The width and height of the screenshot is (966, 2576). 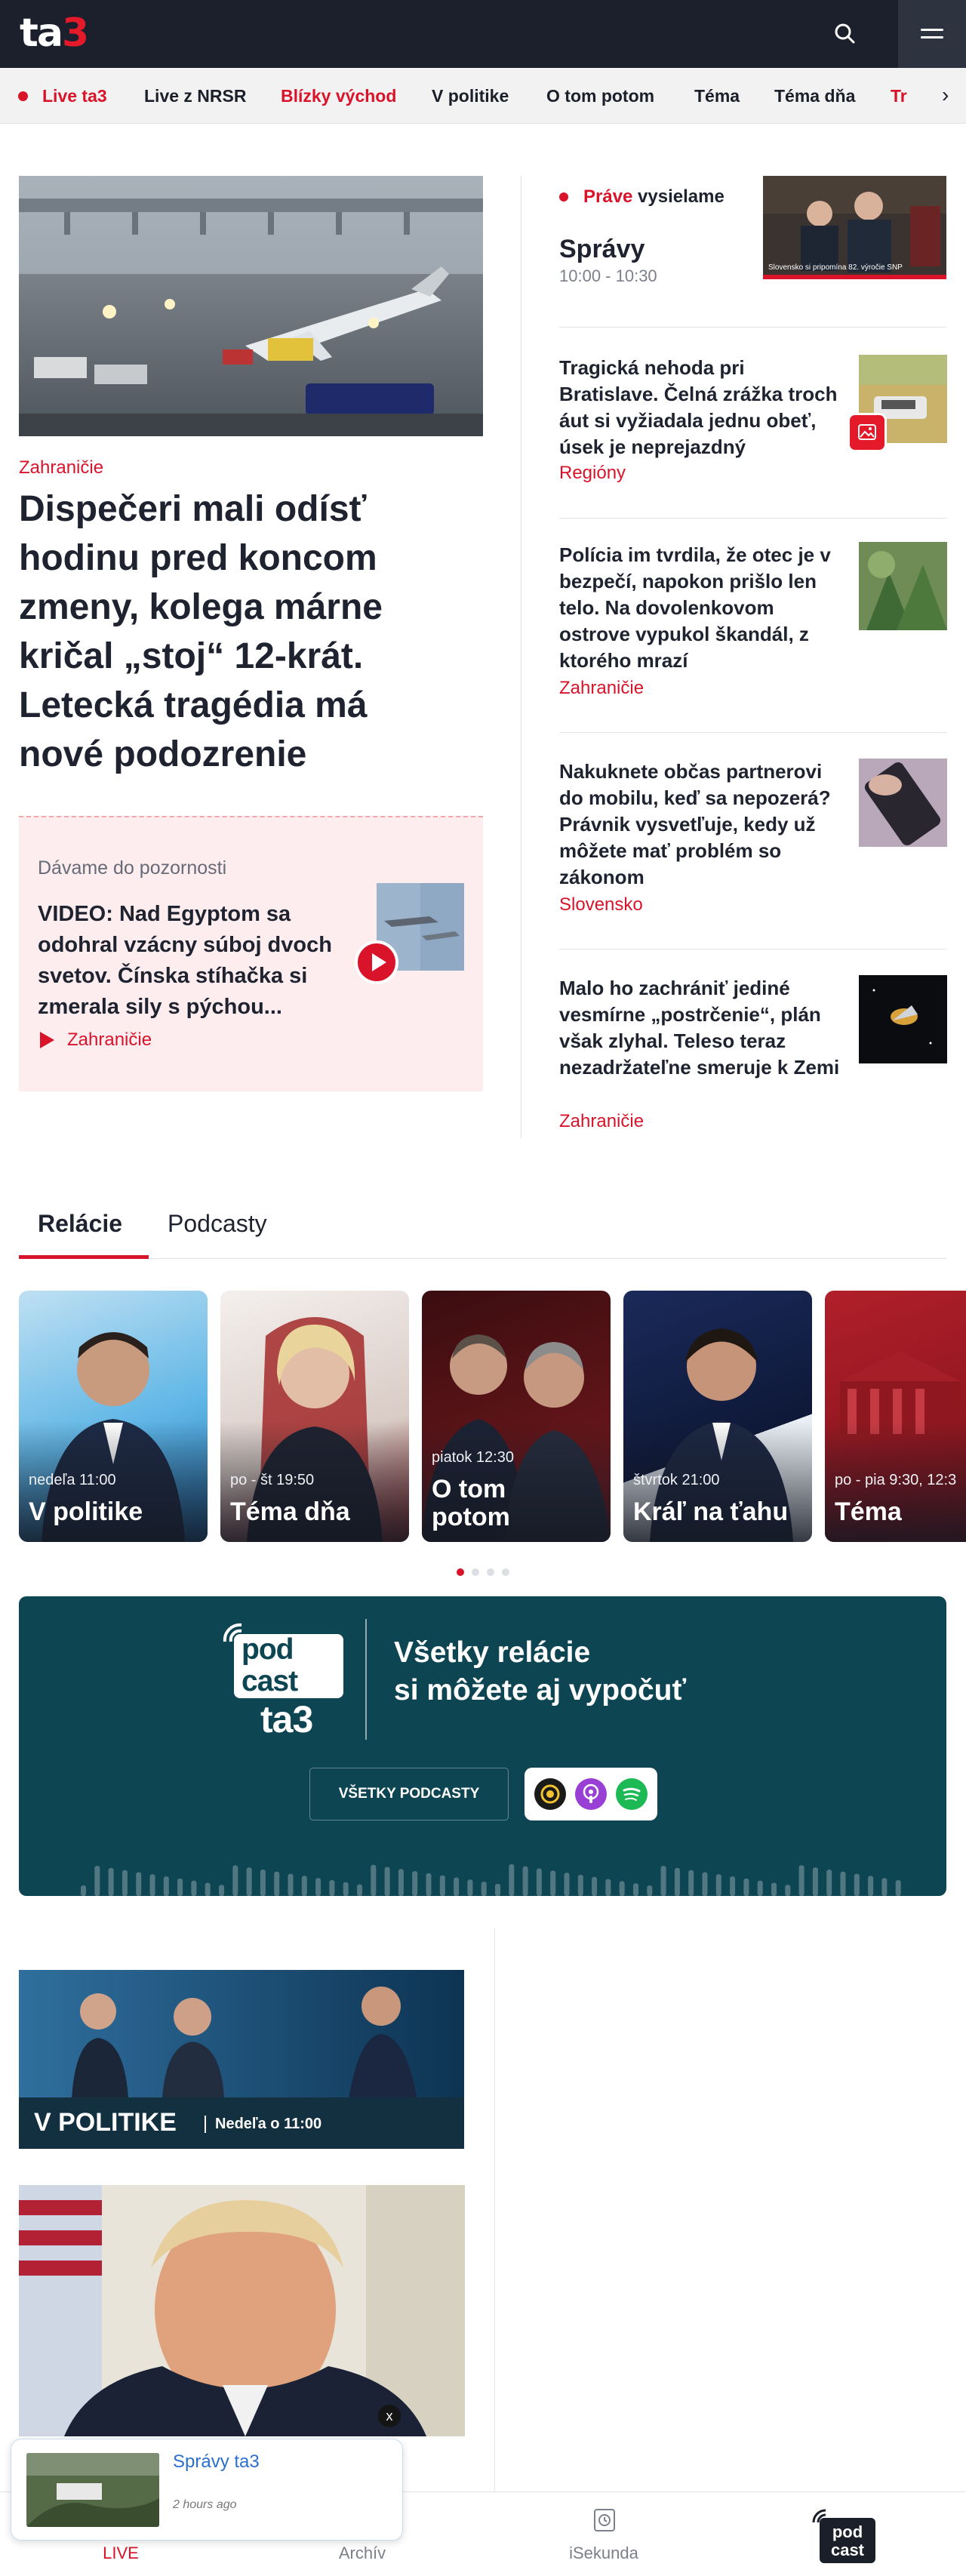 What do you see at coordinates (854, 227) in the screenshot?
I see `live-stream-thumbnail: Slovensko si pripomína 82. výročie SNP` at bounding box center [854, 227].